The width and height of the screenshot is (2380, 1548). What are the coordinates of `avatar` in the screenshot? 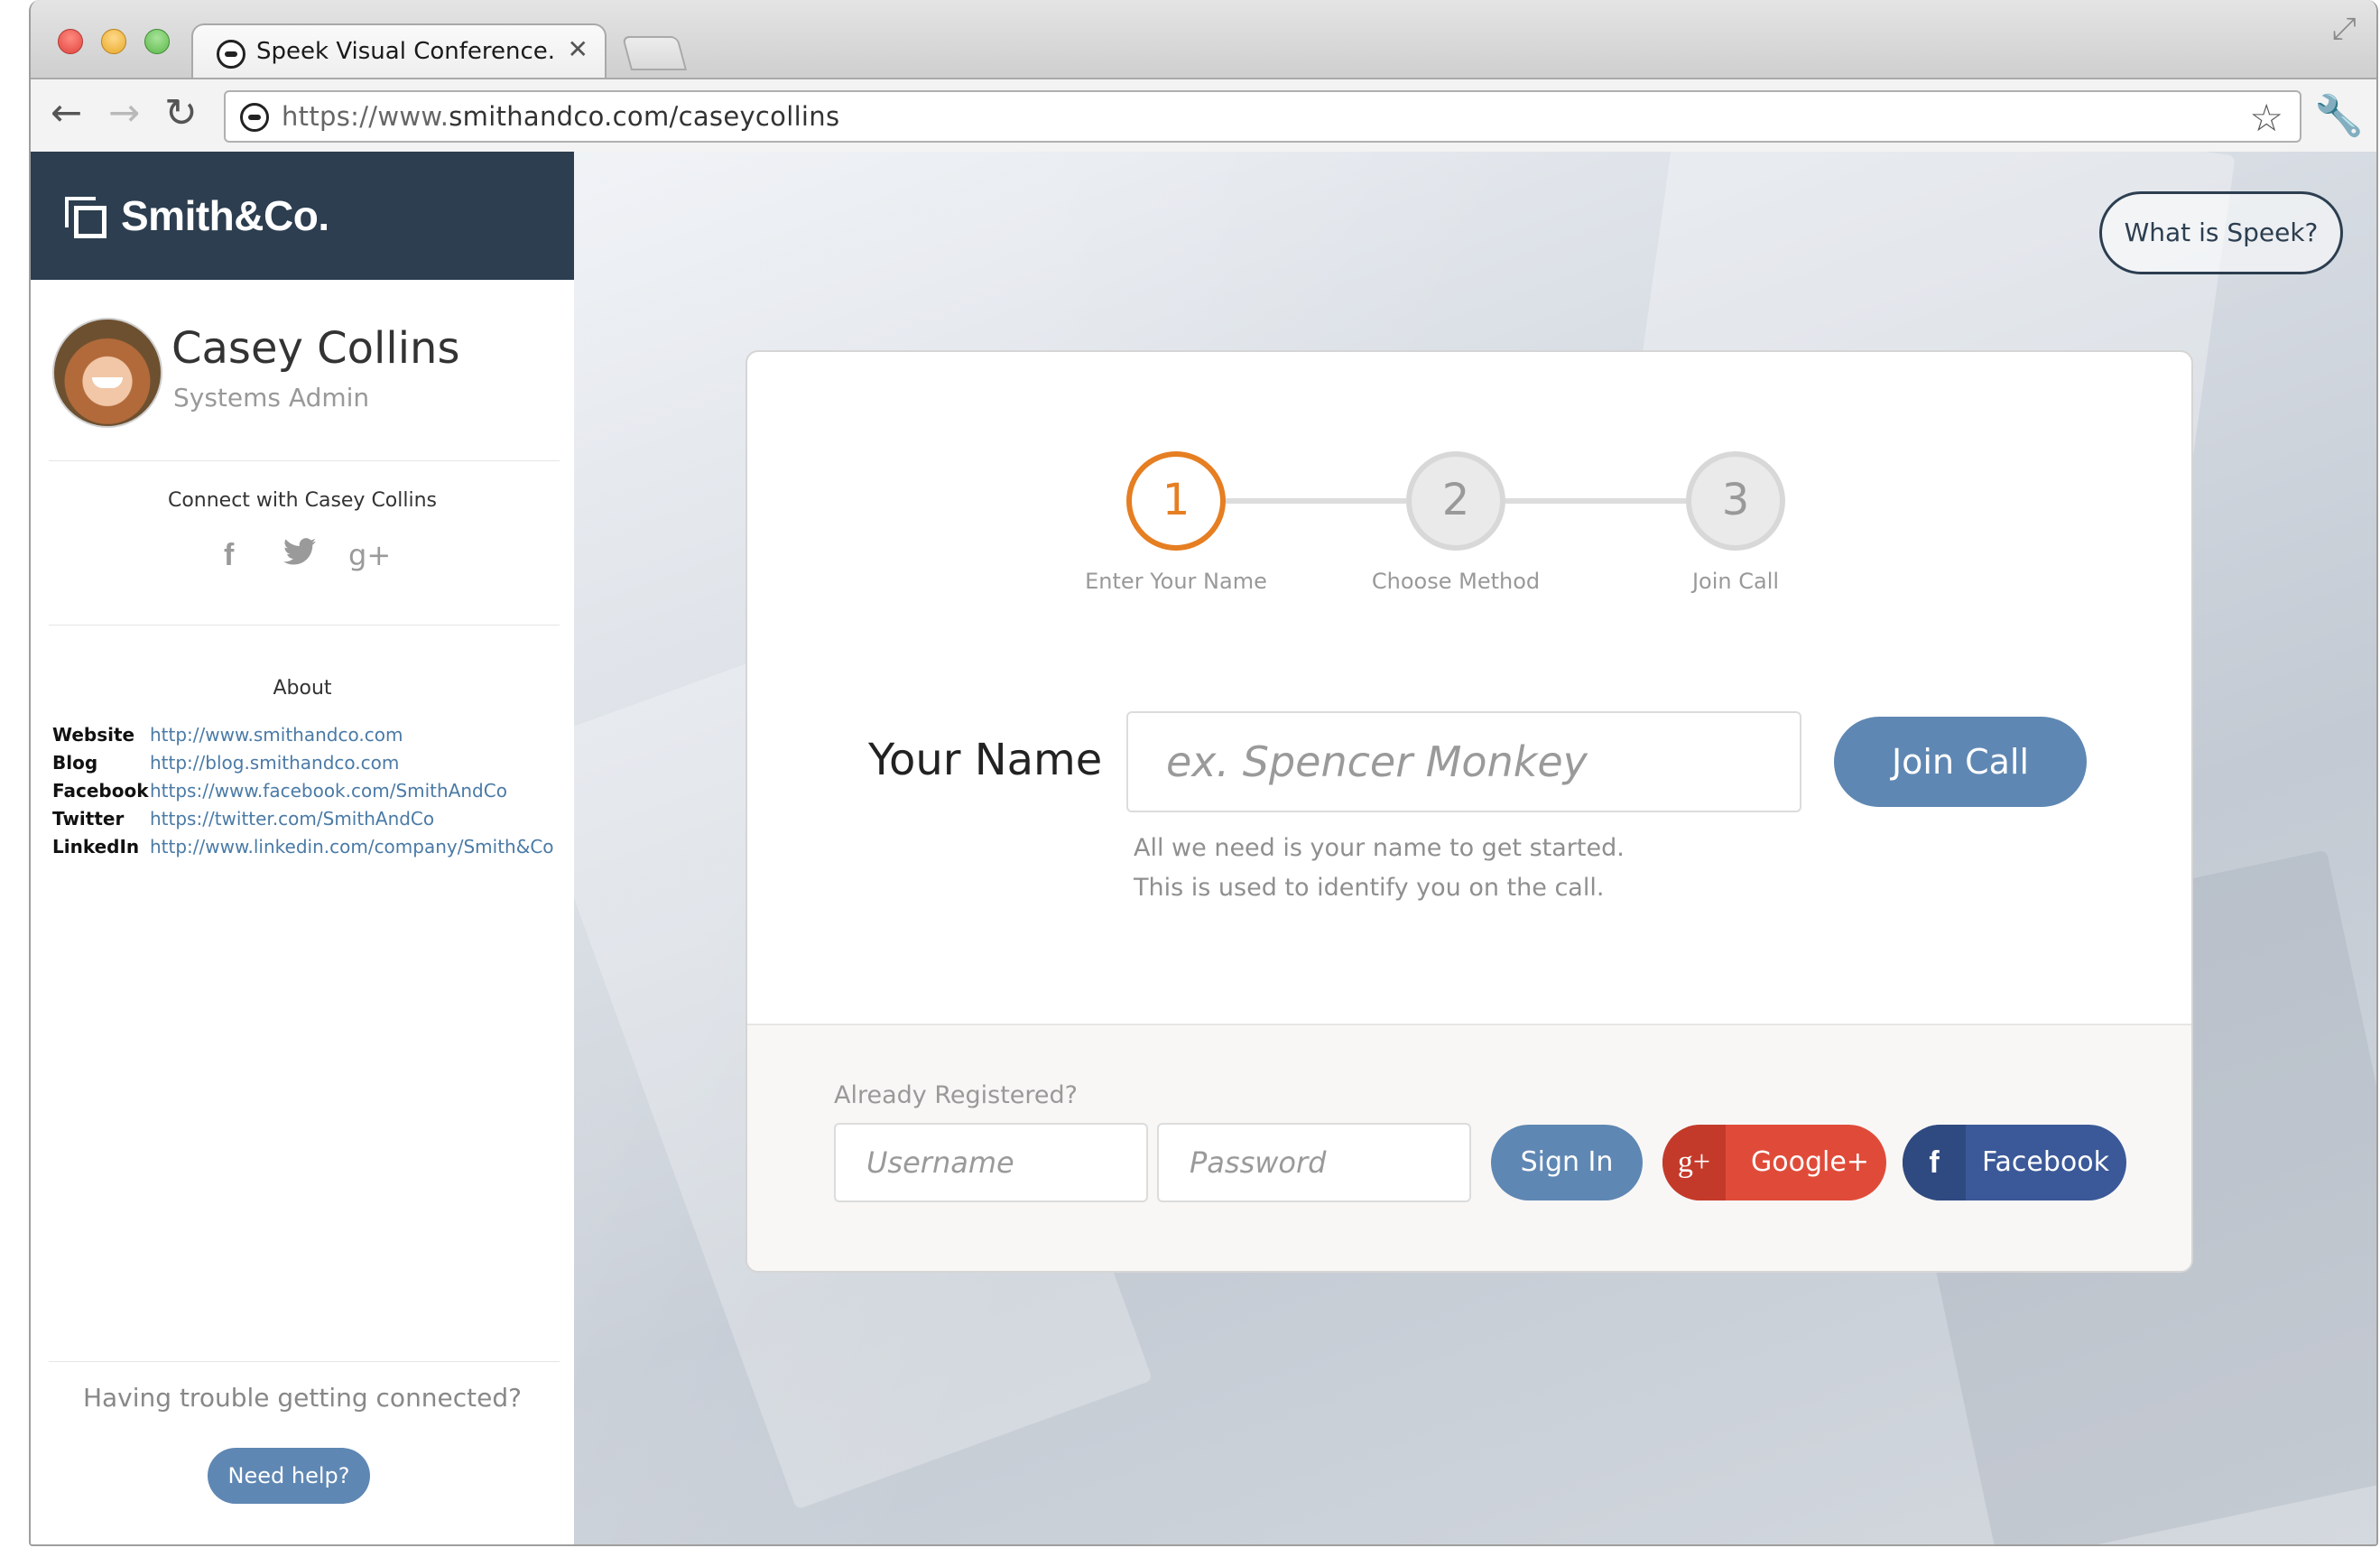 It's located at (107, 373).